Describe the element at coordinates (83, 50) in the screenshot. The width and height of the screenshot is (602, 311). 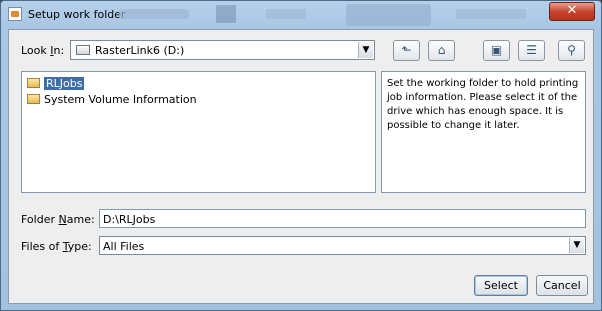
I see `drive-icon` at that location.